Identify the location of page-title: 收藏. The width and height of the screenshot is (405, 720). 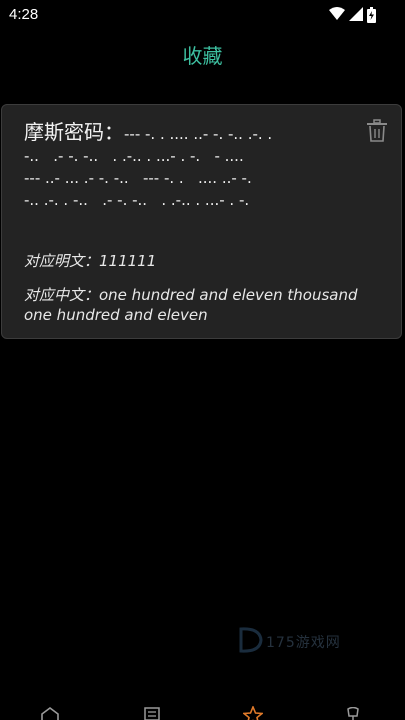
(202, 56).